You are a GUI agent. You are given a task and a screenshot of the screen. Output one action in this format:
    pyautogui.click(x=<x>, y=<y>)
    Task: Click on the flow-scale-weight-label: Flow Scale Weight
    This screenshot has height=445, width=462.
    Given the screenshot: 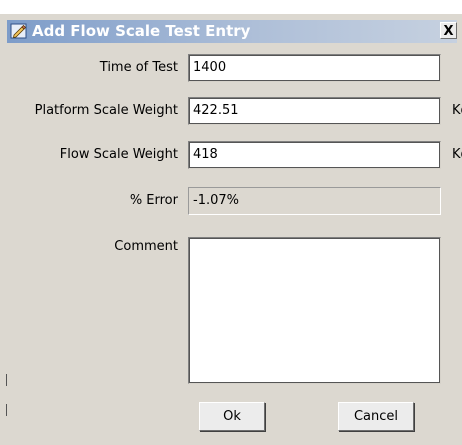 What is the action you would take?
    pyautogui.click(x=118, y=154)
    